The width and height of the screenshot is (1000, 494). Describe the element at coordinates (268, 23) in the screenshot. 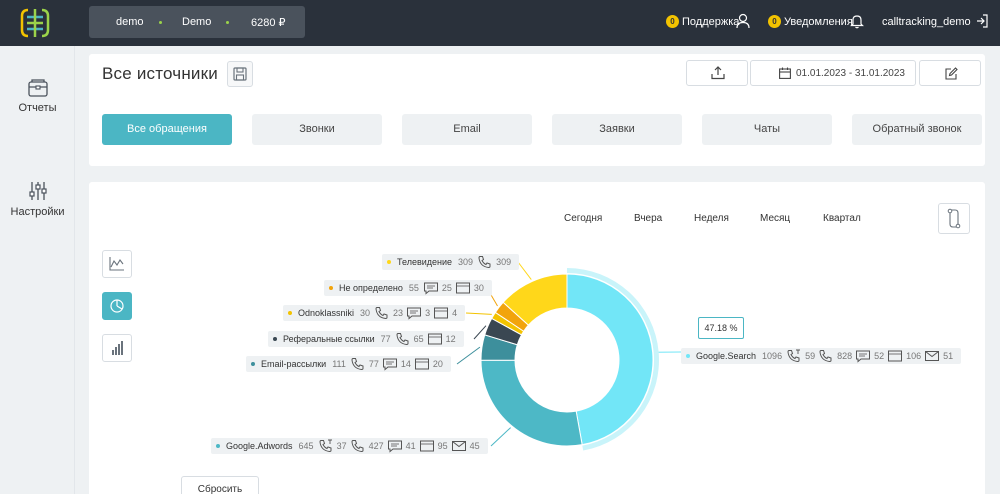

I see `balance: 6280 ₽` at that location.